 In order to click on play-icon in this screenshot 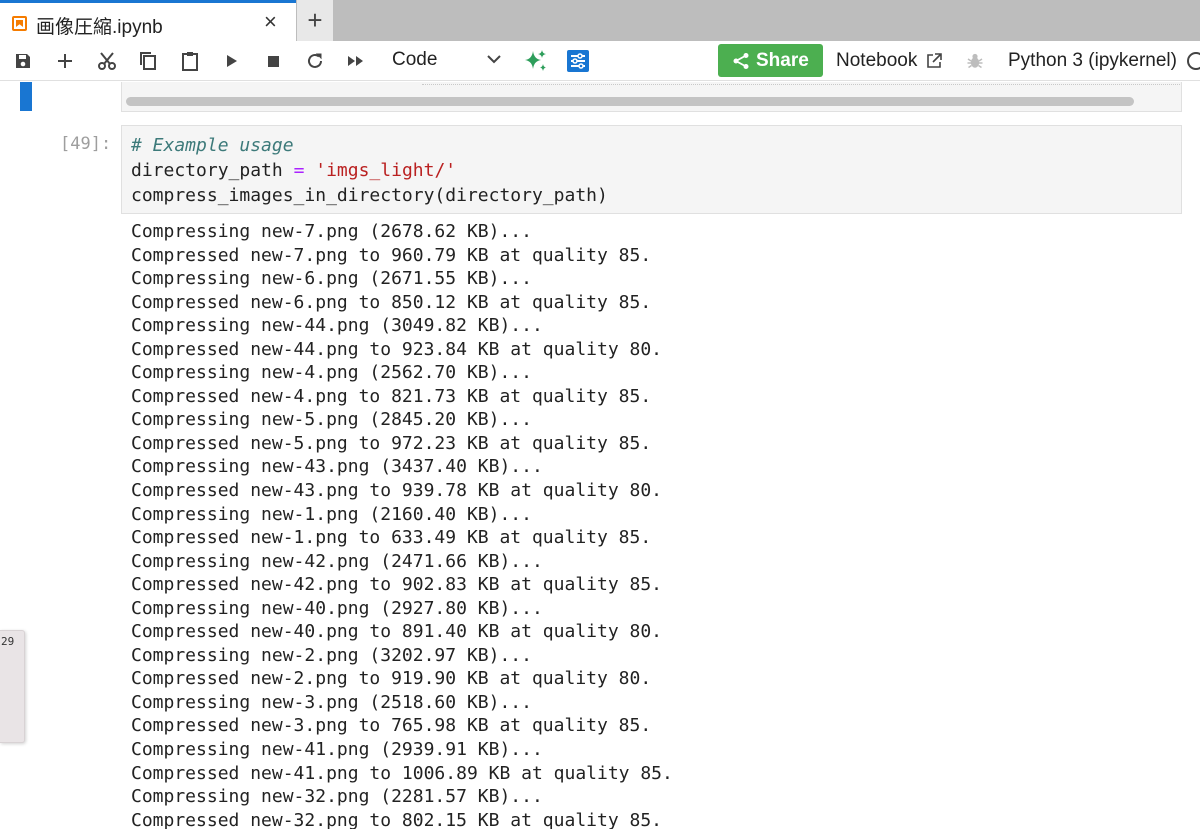, I will do `click(232, 61)`.